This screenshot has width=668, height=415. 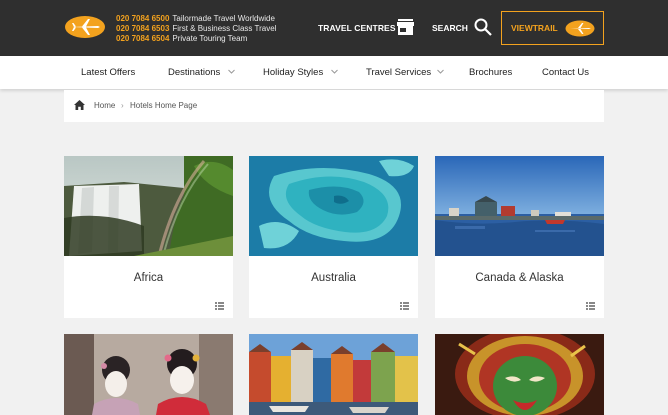 I want to click on breadcrumb-home-link: Home, so click(x=104, y=105).